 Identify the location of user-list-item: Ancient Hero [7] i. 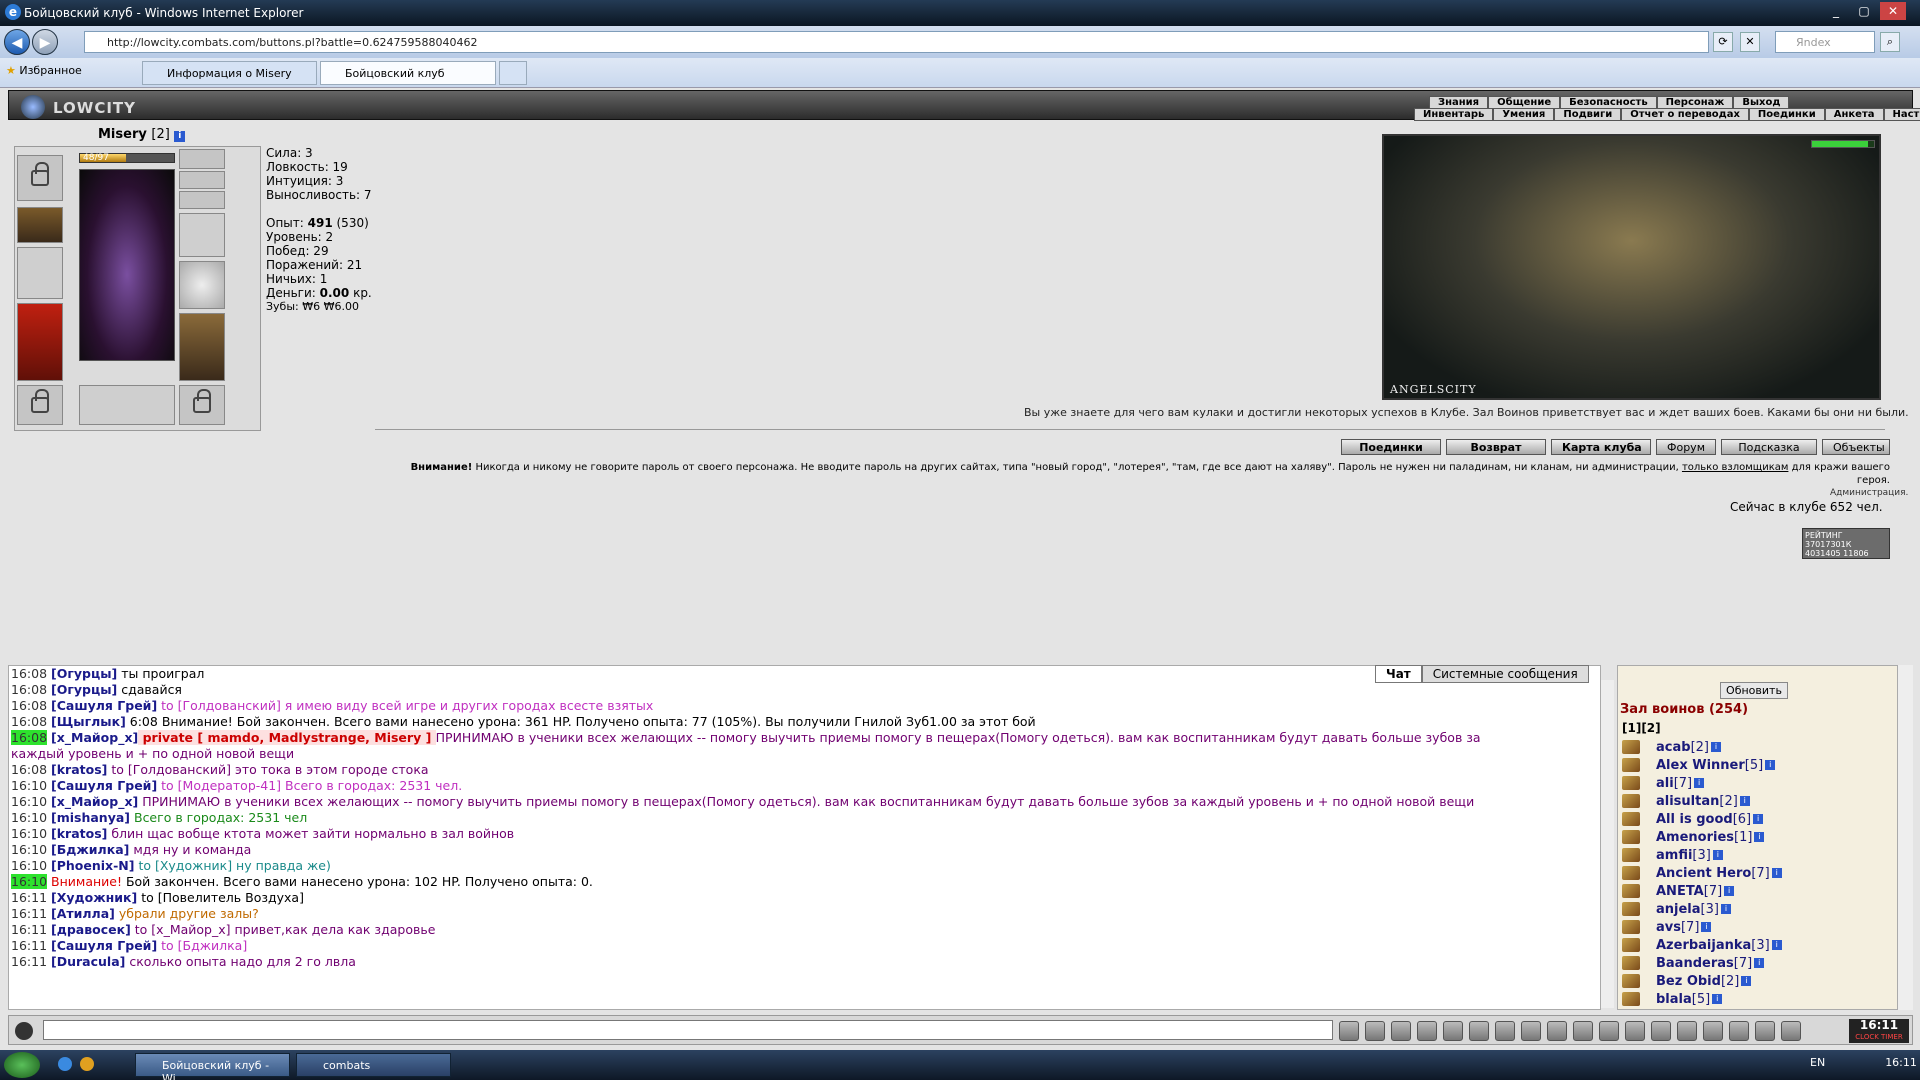
(1762, 873).